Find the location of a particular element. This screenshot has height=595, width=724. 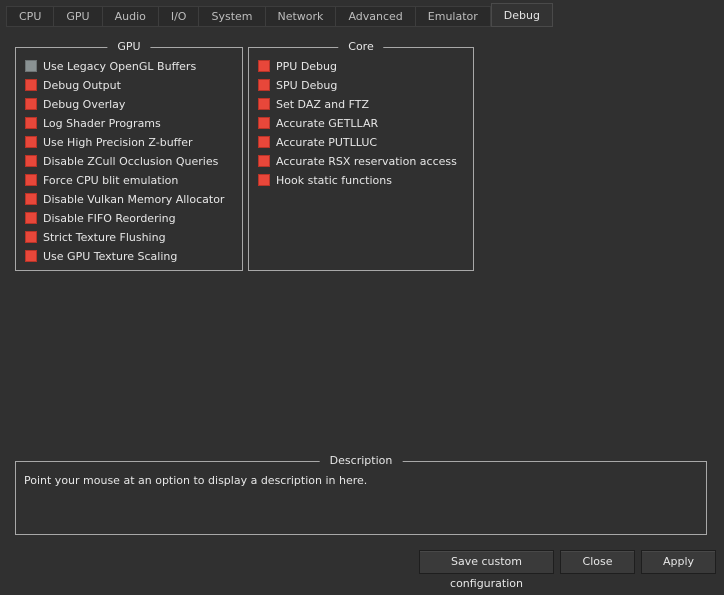

checkbox-row: Log Shader Programs is located at coordinates (93, 123).